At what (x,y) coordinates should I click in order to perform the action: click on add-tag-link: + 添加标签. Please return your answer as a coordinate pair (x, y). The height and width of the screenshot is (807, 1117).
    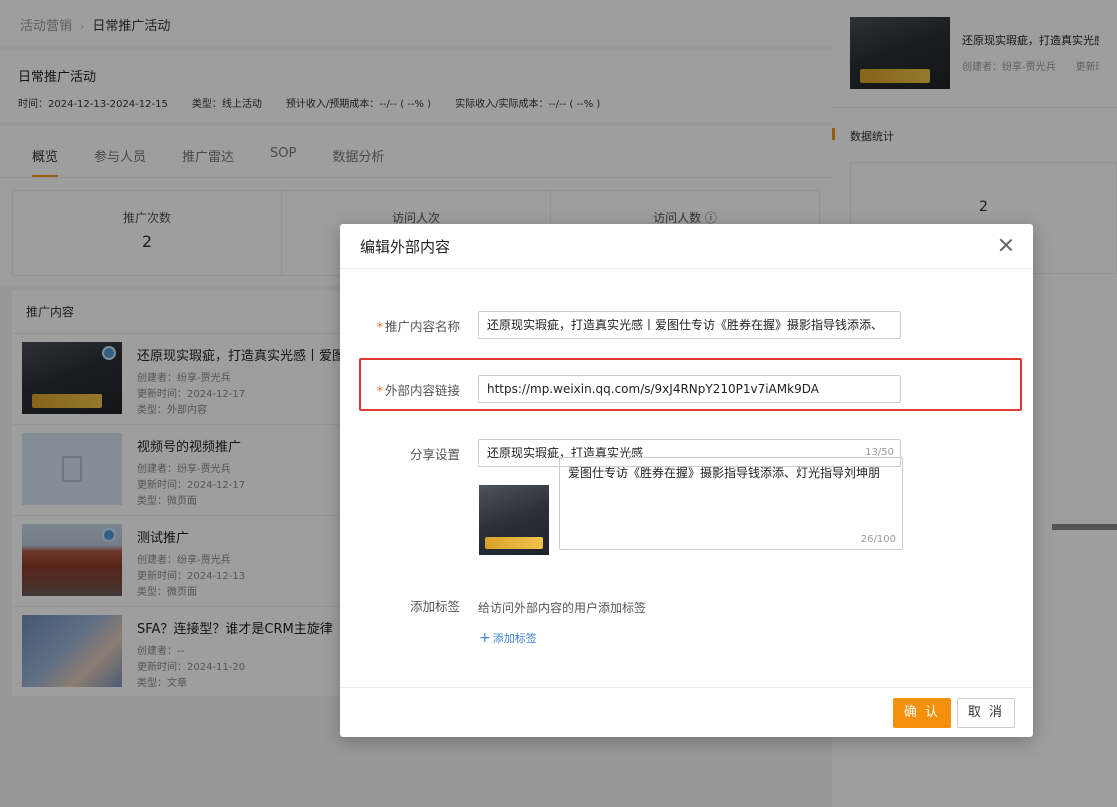
    Looking at the image, I should click on (508, 638).